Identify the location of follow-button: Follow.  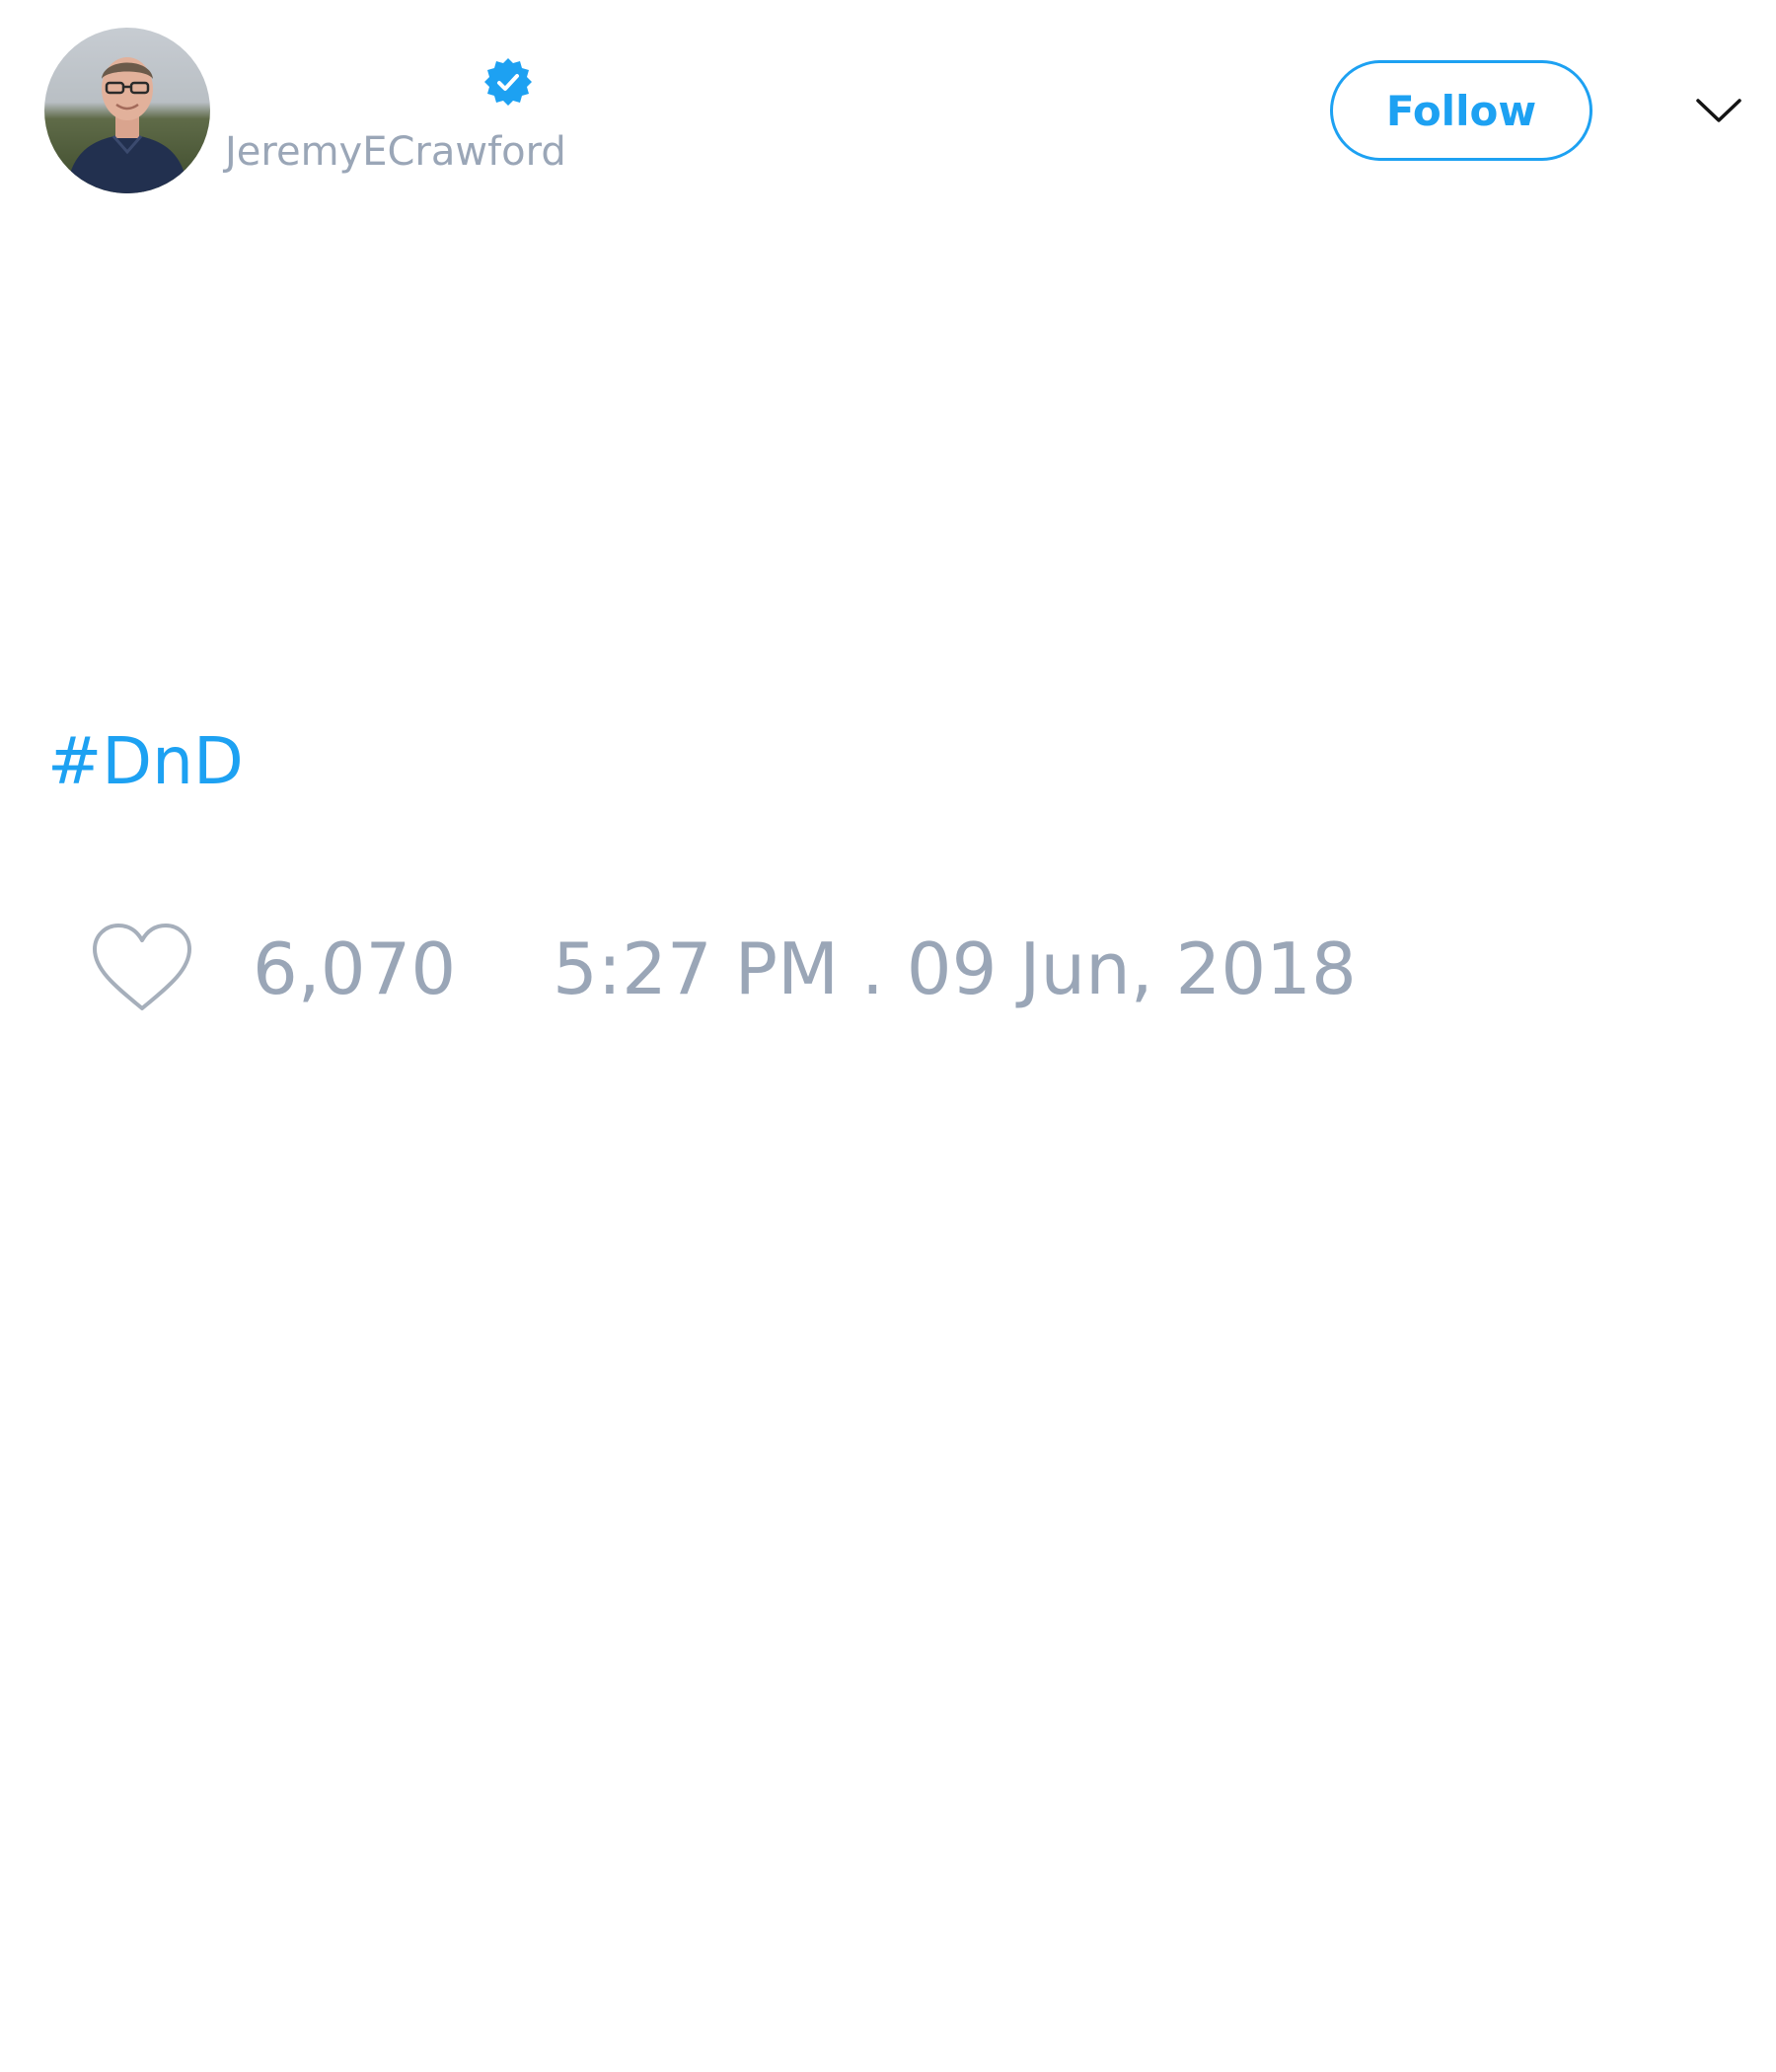
(1461, 111).